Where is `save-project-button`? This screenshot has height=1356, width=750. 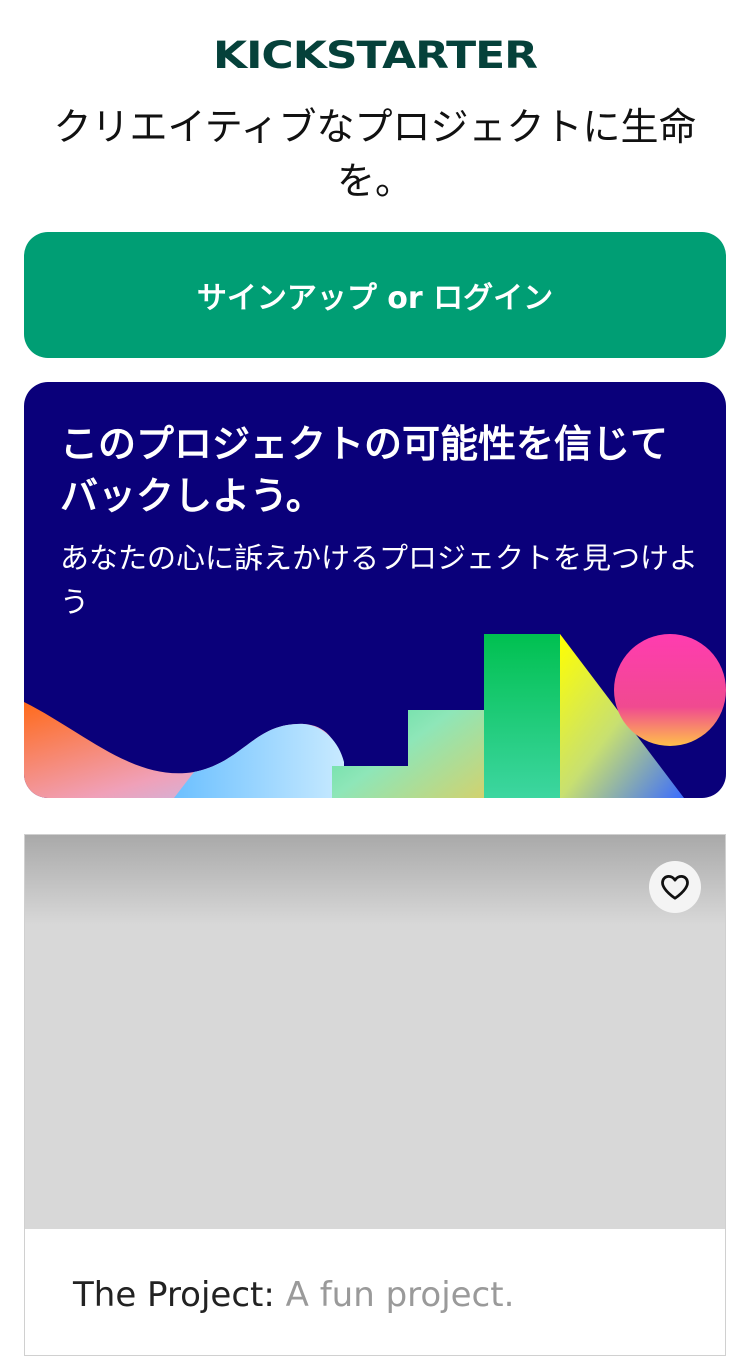
save-project-button is located at coordinates (675, 887).